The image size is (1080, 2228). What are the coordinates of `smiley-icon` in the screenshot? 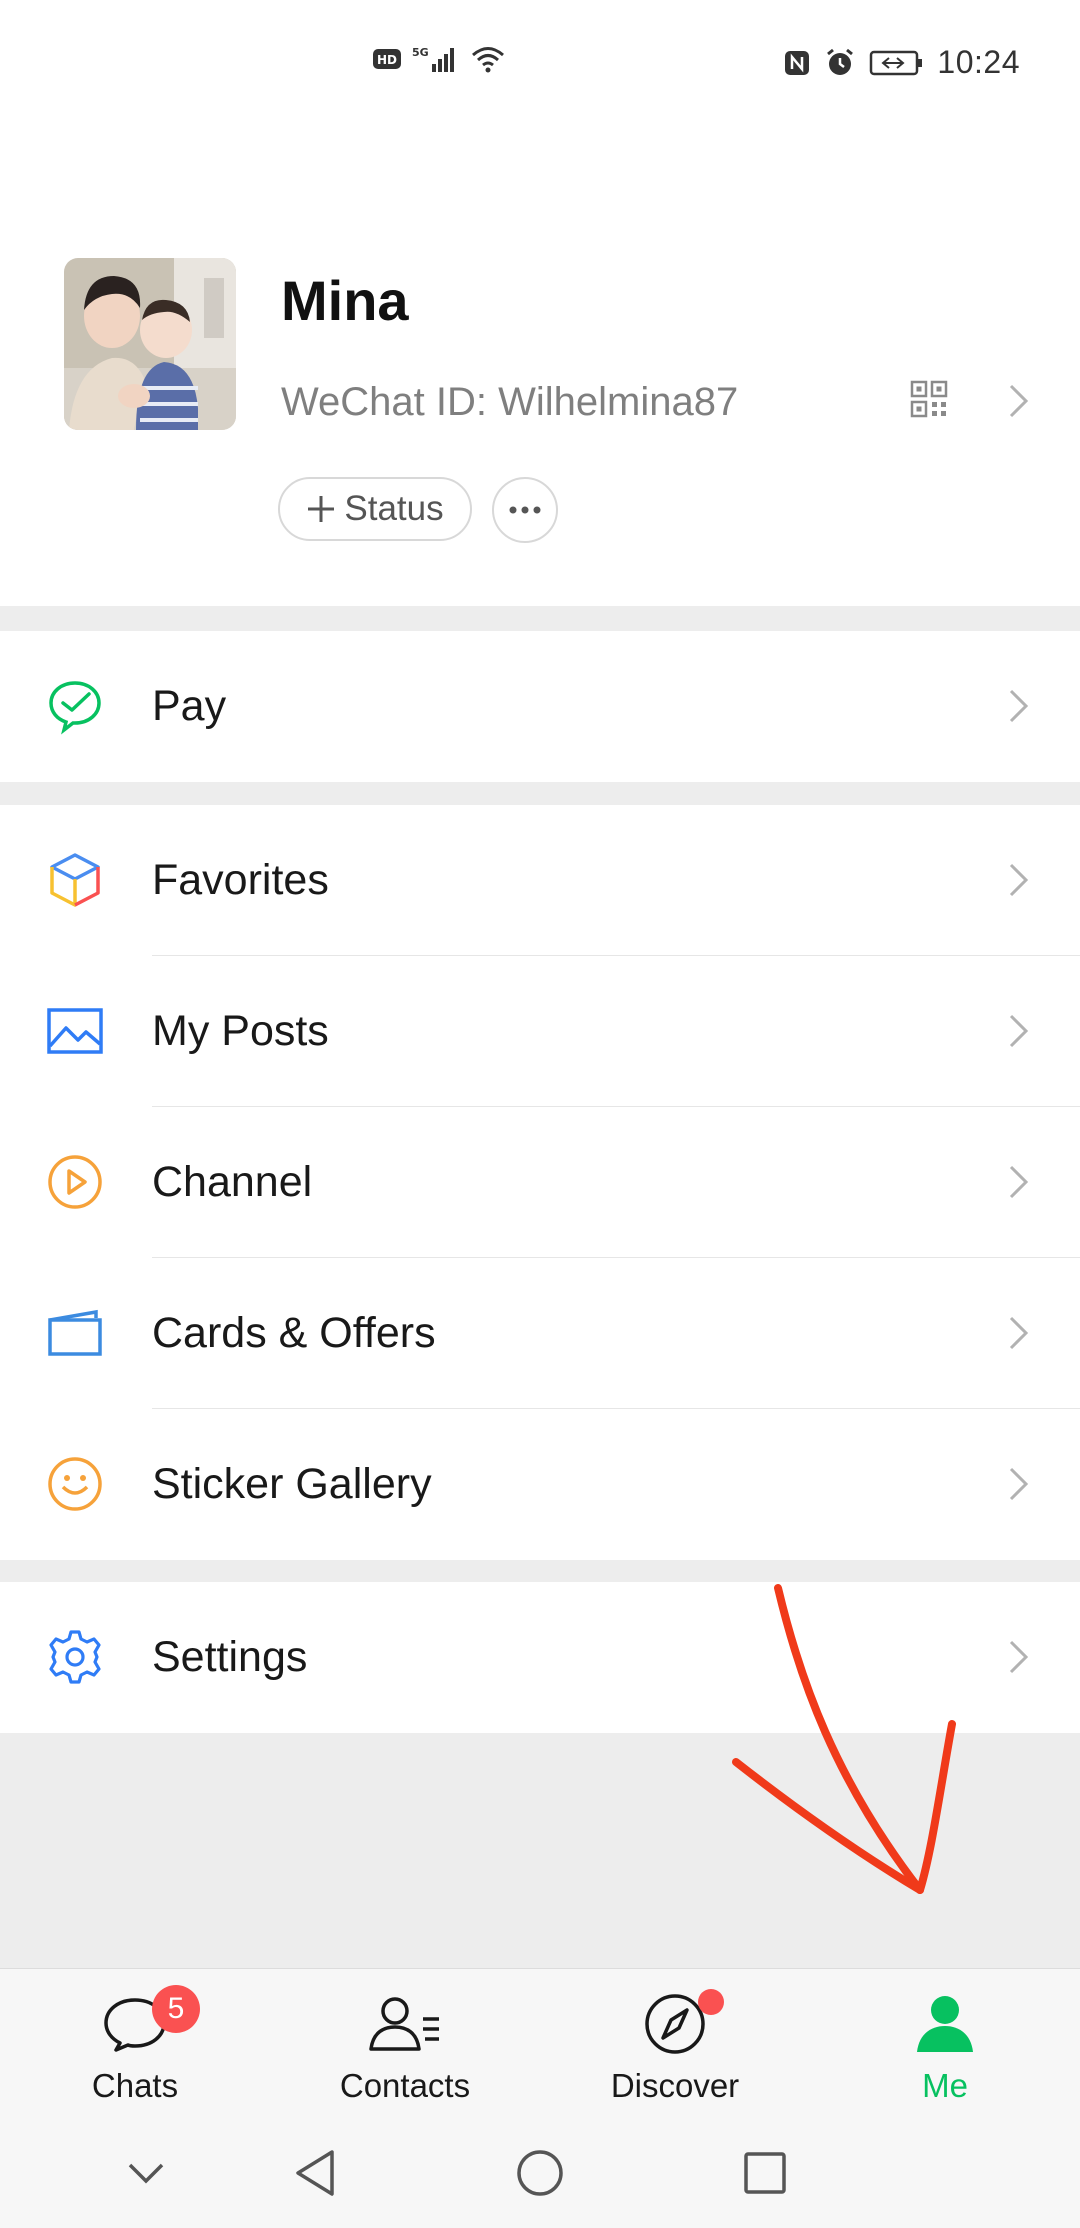 It's located at (75, 1484).